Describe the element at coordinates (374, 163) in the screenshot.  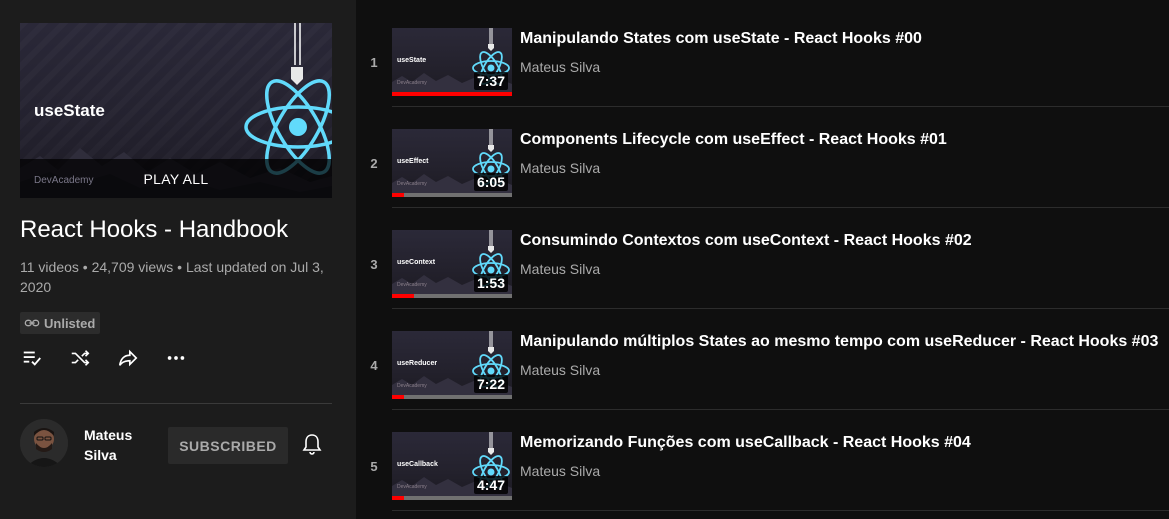
I see `video-index: 2` at that location.